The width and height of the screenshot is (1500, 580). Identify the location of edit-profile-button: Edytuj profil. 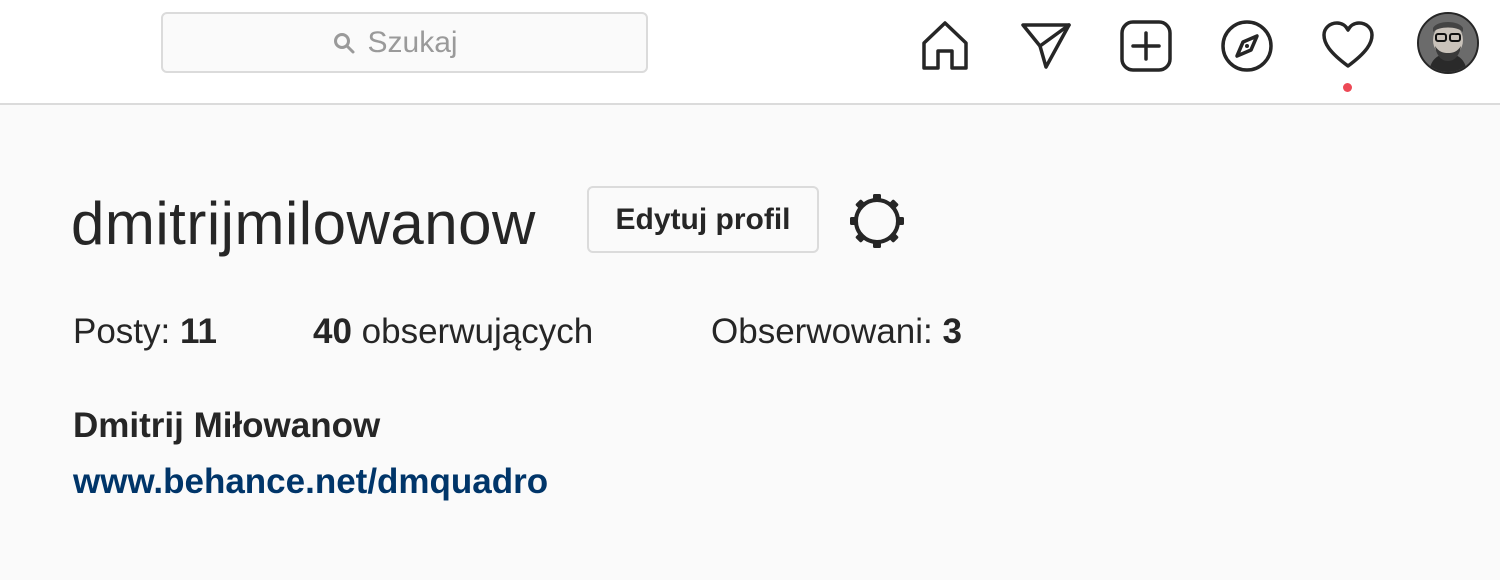
(703, 219).